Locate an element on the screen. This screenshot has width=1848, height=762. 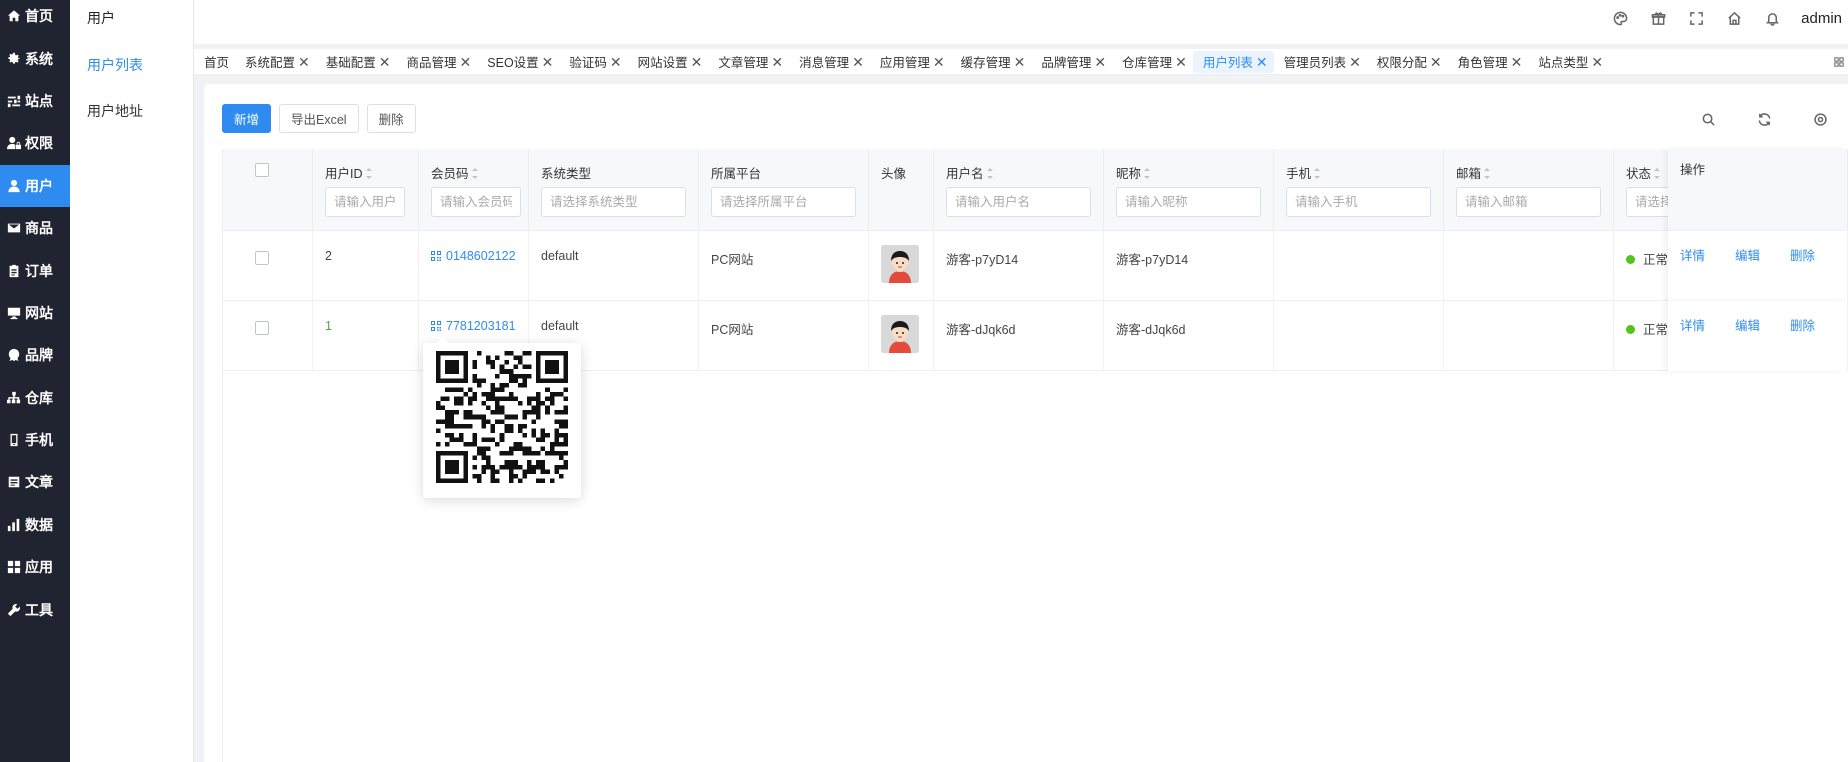
nickname-filter is located at coordinates (1188, 202).